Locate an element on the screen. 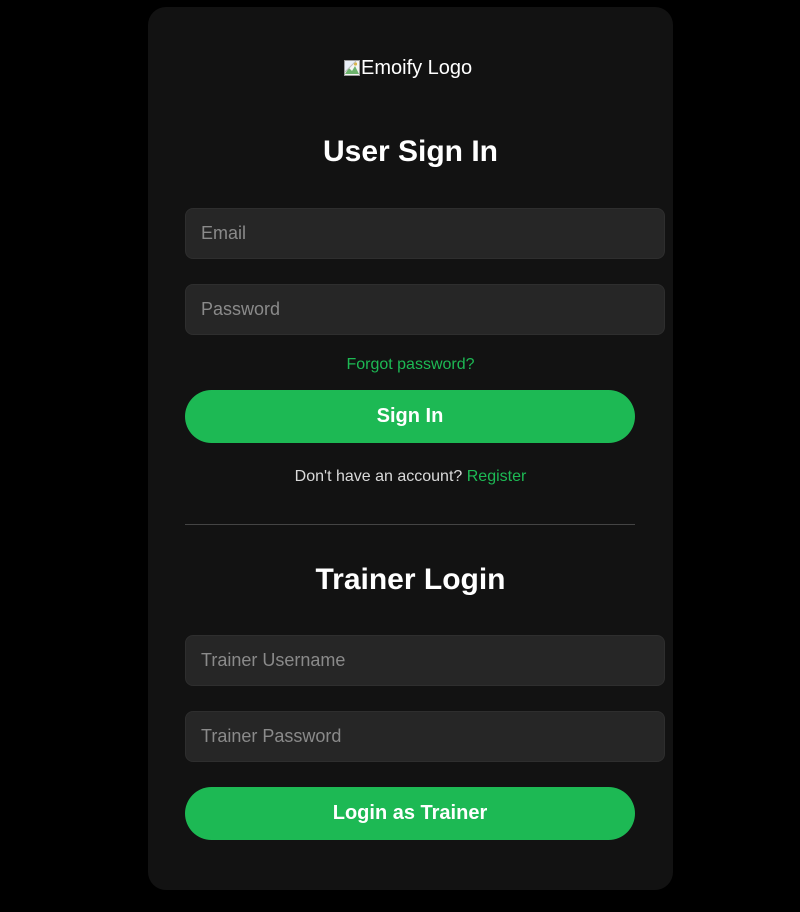 The width and height of the screenshot is (800, 912). forgot-password-link: Forgot password? is located at coordinates (410, 364).